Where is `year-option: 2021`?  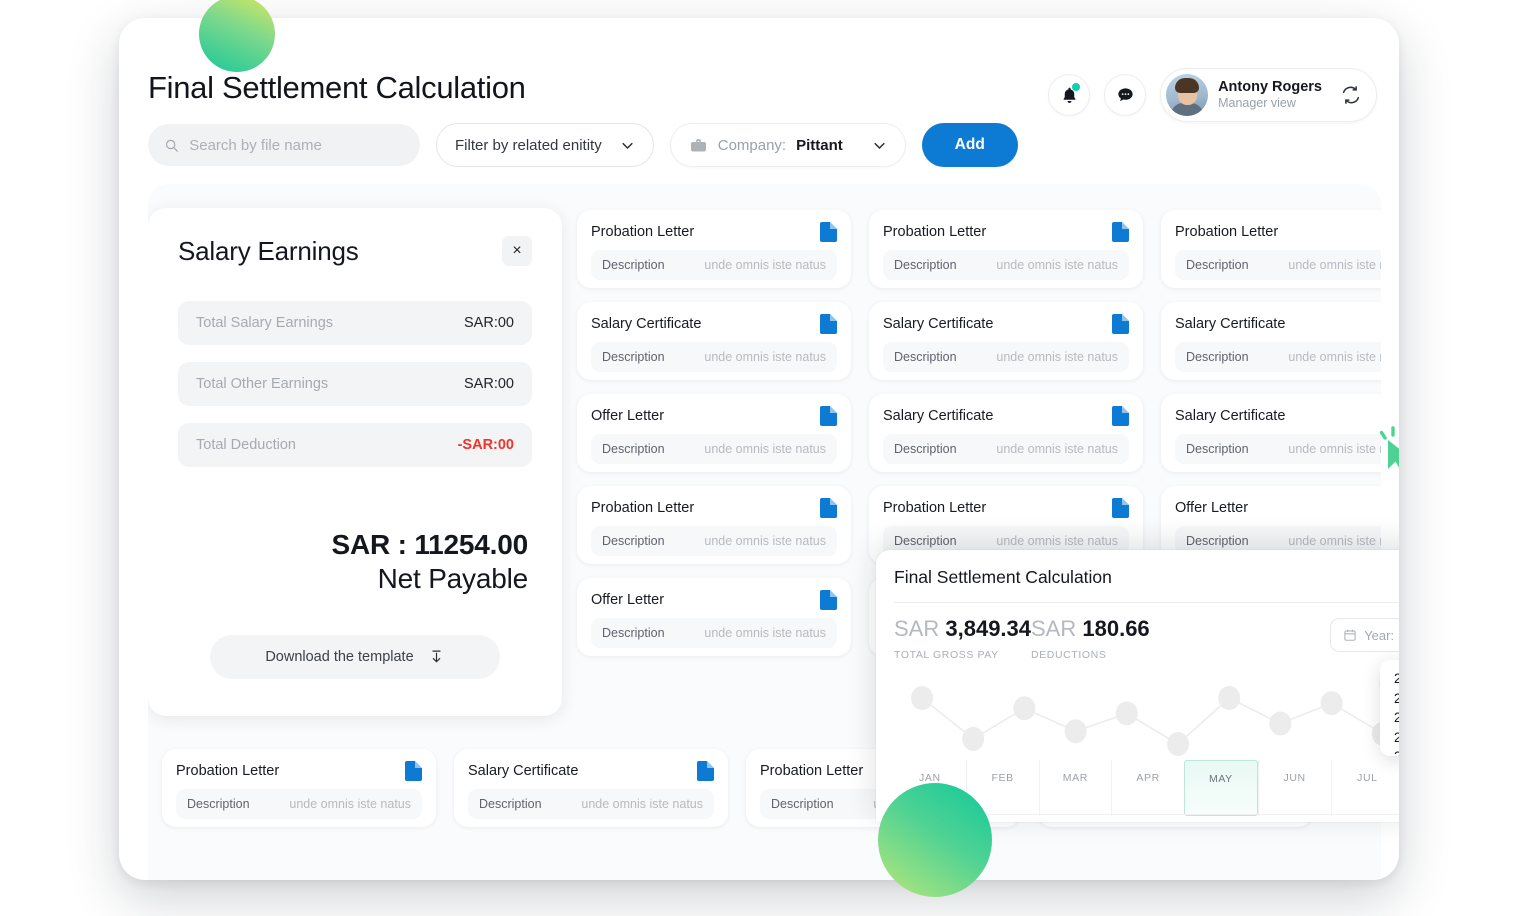 year-option: 2021 is located at coordinates (1396, 718).